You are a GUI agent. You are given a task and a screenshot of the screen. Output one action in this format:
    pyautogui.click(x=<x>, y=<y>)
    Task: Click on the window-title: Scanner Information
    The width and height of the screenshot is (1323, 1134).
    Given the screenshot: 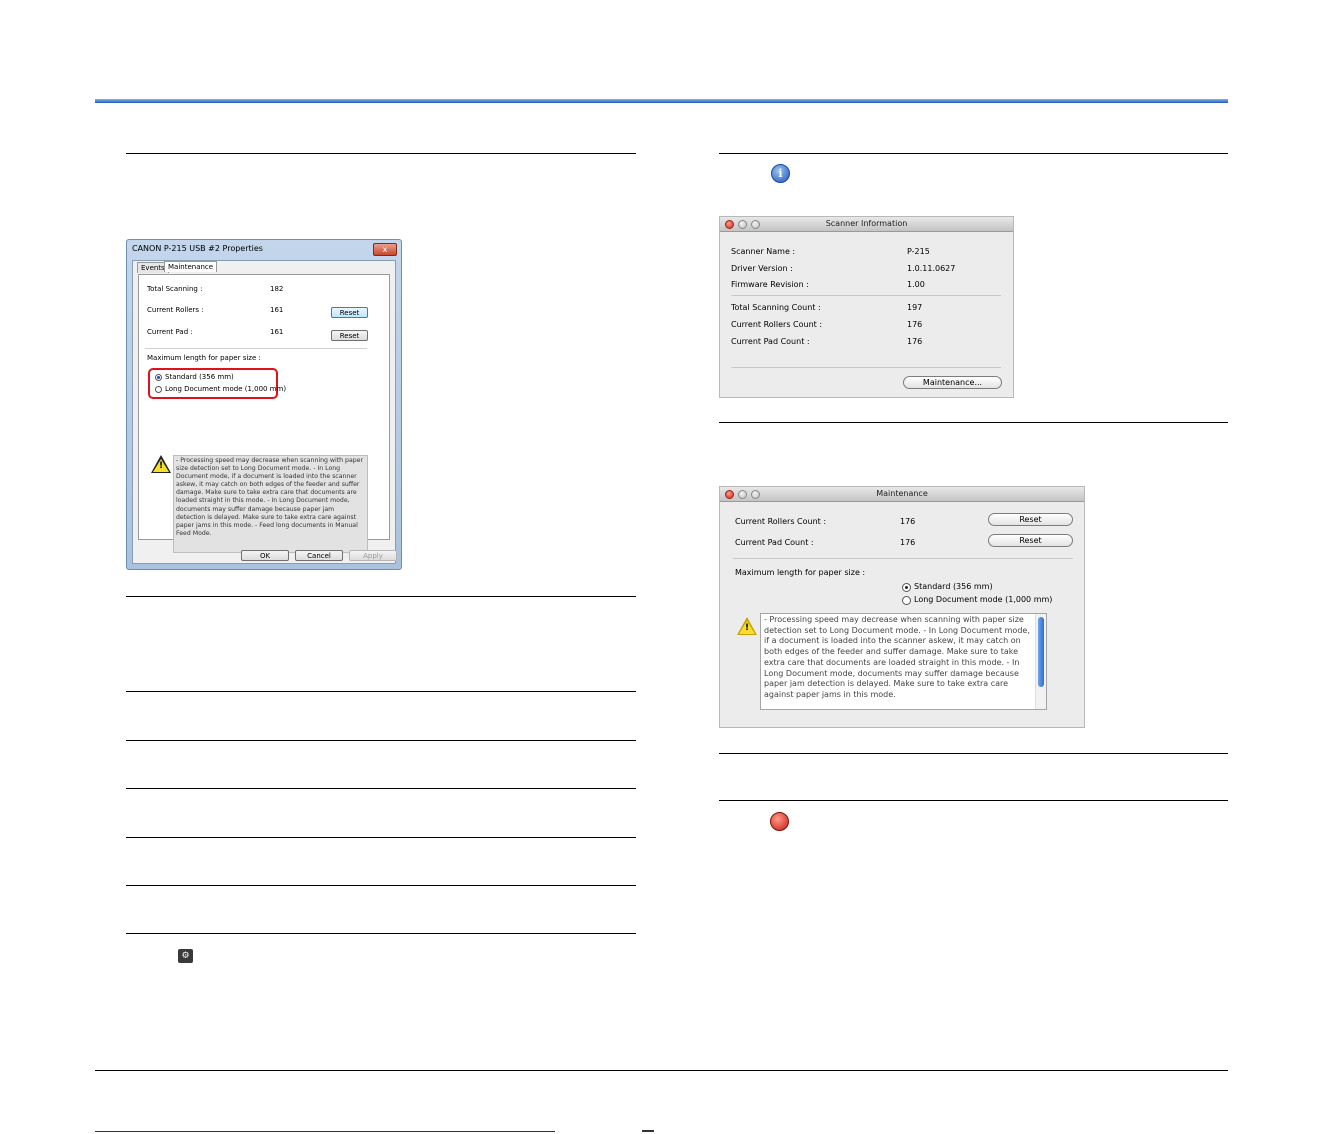 What is the action you would take?
    pyautogui.click(x=866, y=223)
    